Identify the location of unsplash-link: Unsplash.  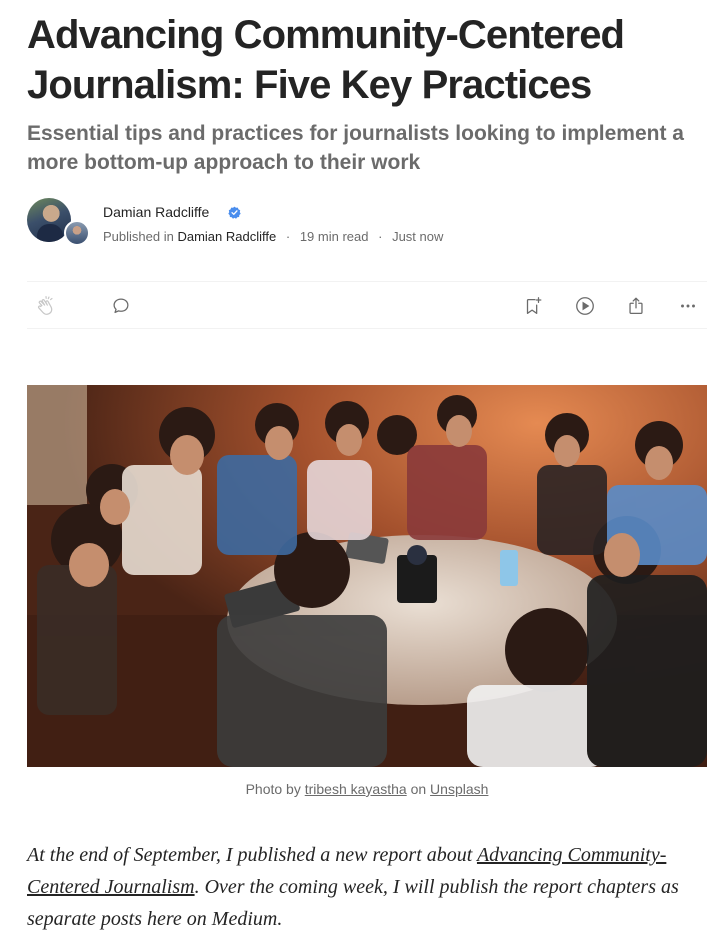
(459, 789).